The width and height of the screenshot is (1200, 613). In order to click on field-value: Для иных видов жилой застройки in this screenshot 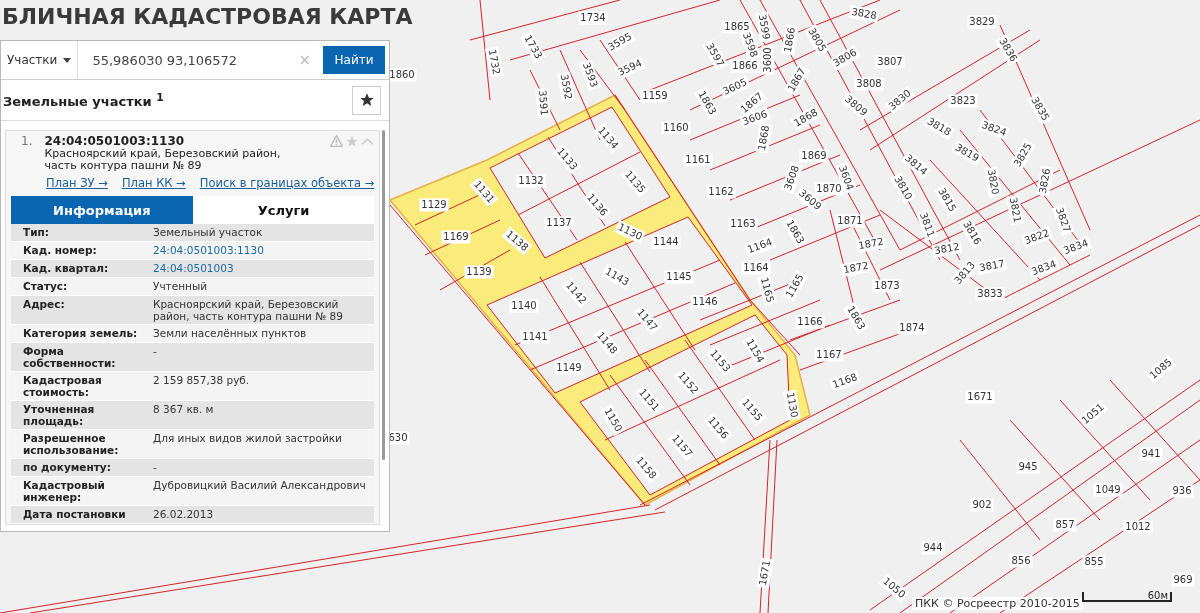, I will do `click(248, 439)`.